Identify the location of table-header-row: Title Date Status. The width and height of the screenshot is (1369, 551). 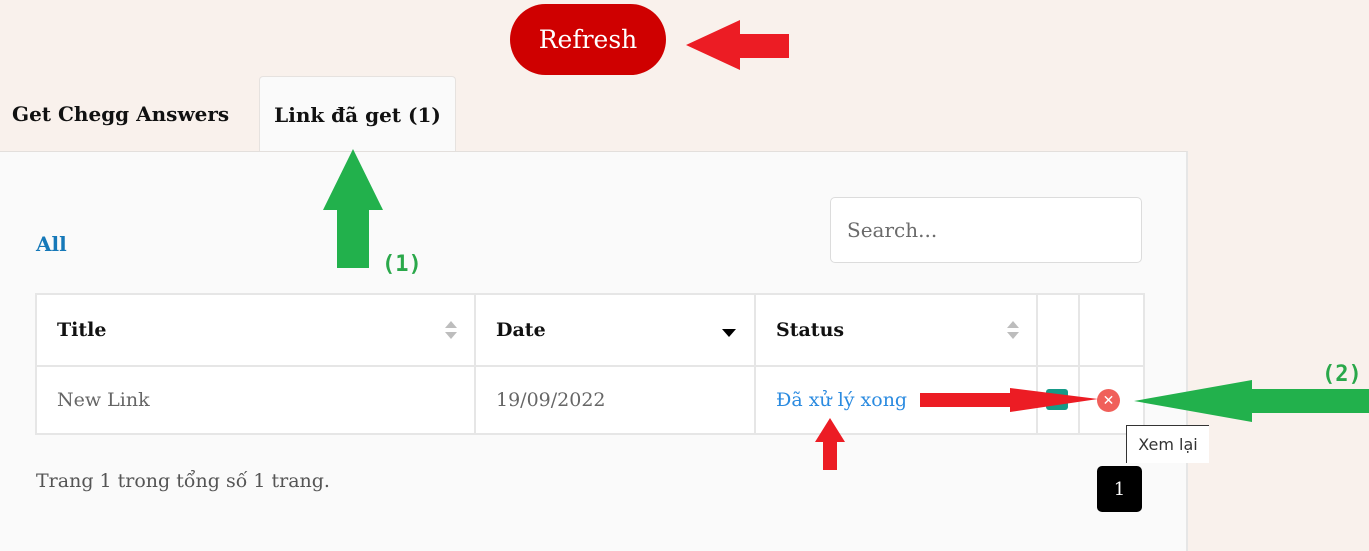
(590, 330).